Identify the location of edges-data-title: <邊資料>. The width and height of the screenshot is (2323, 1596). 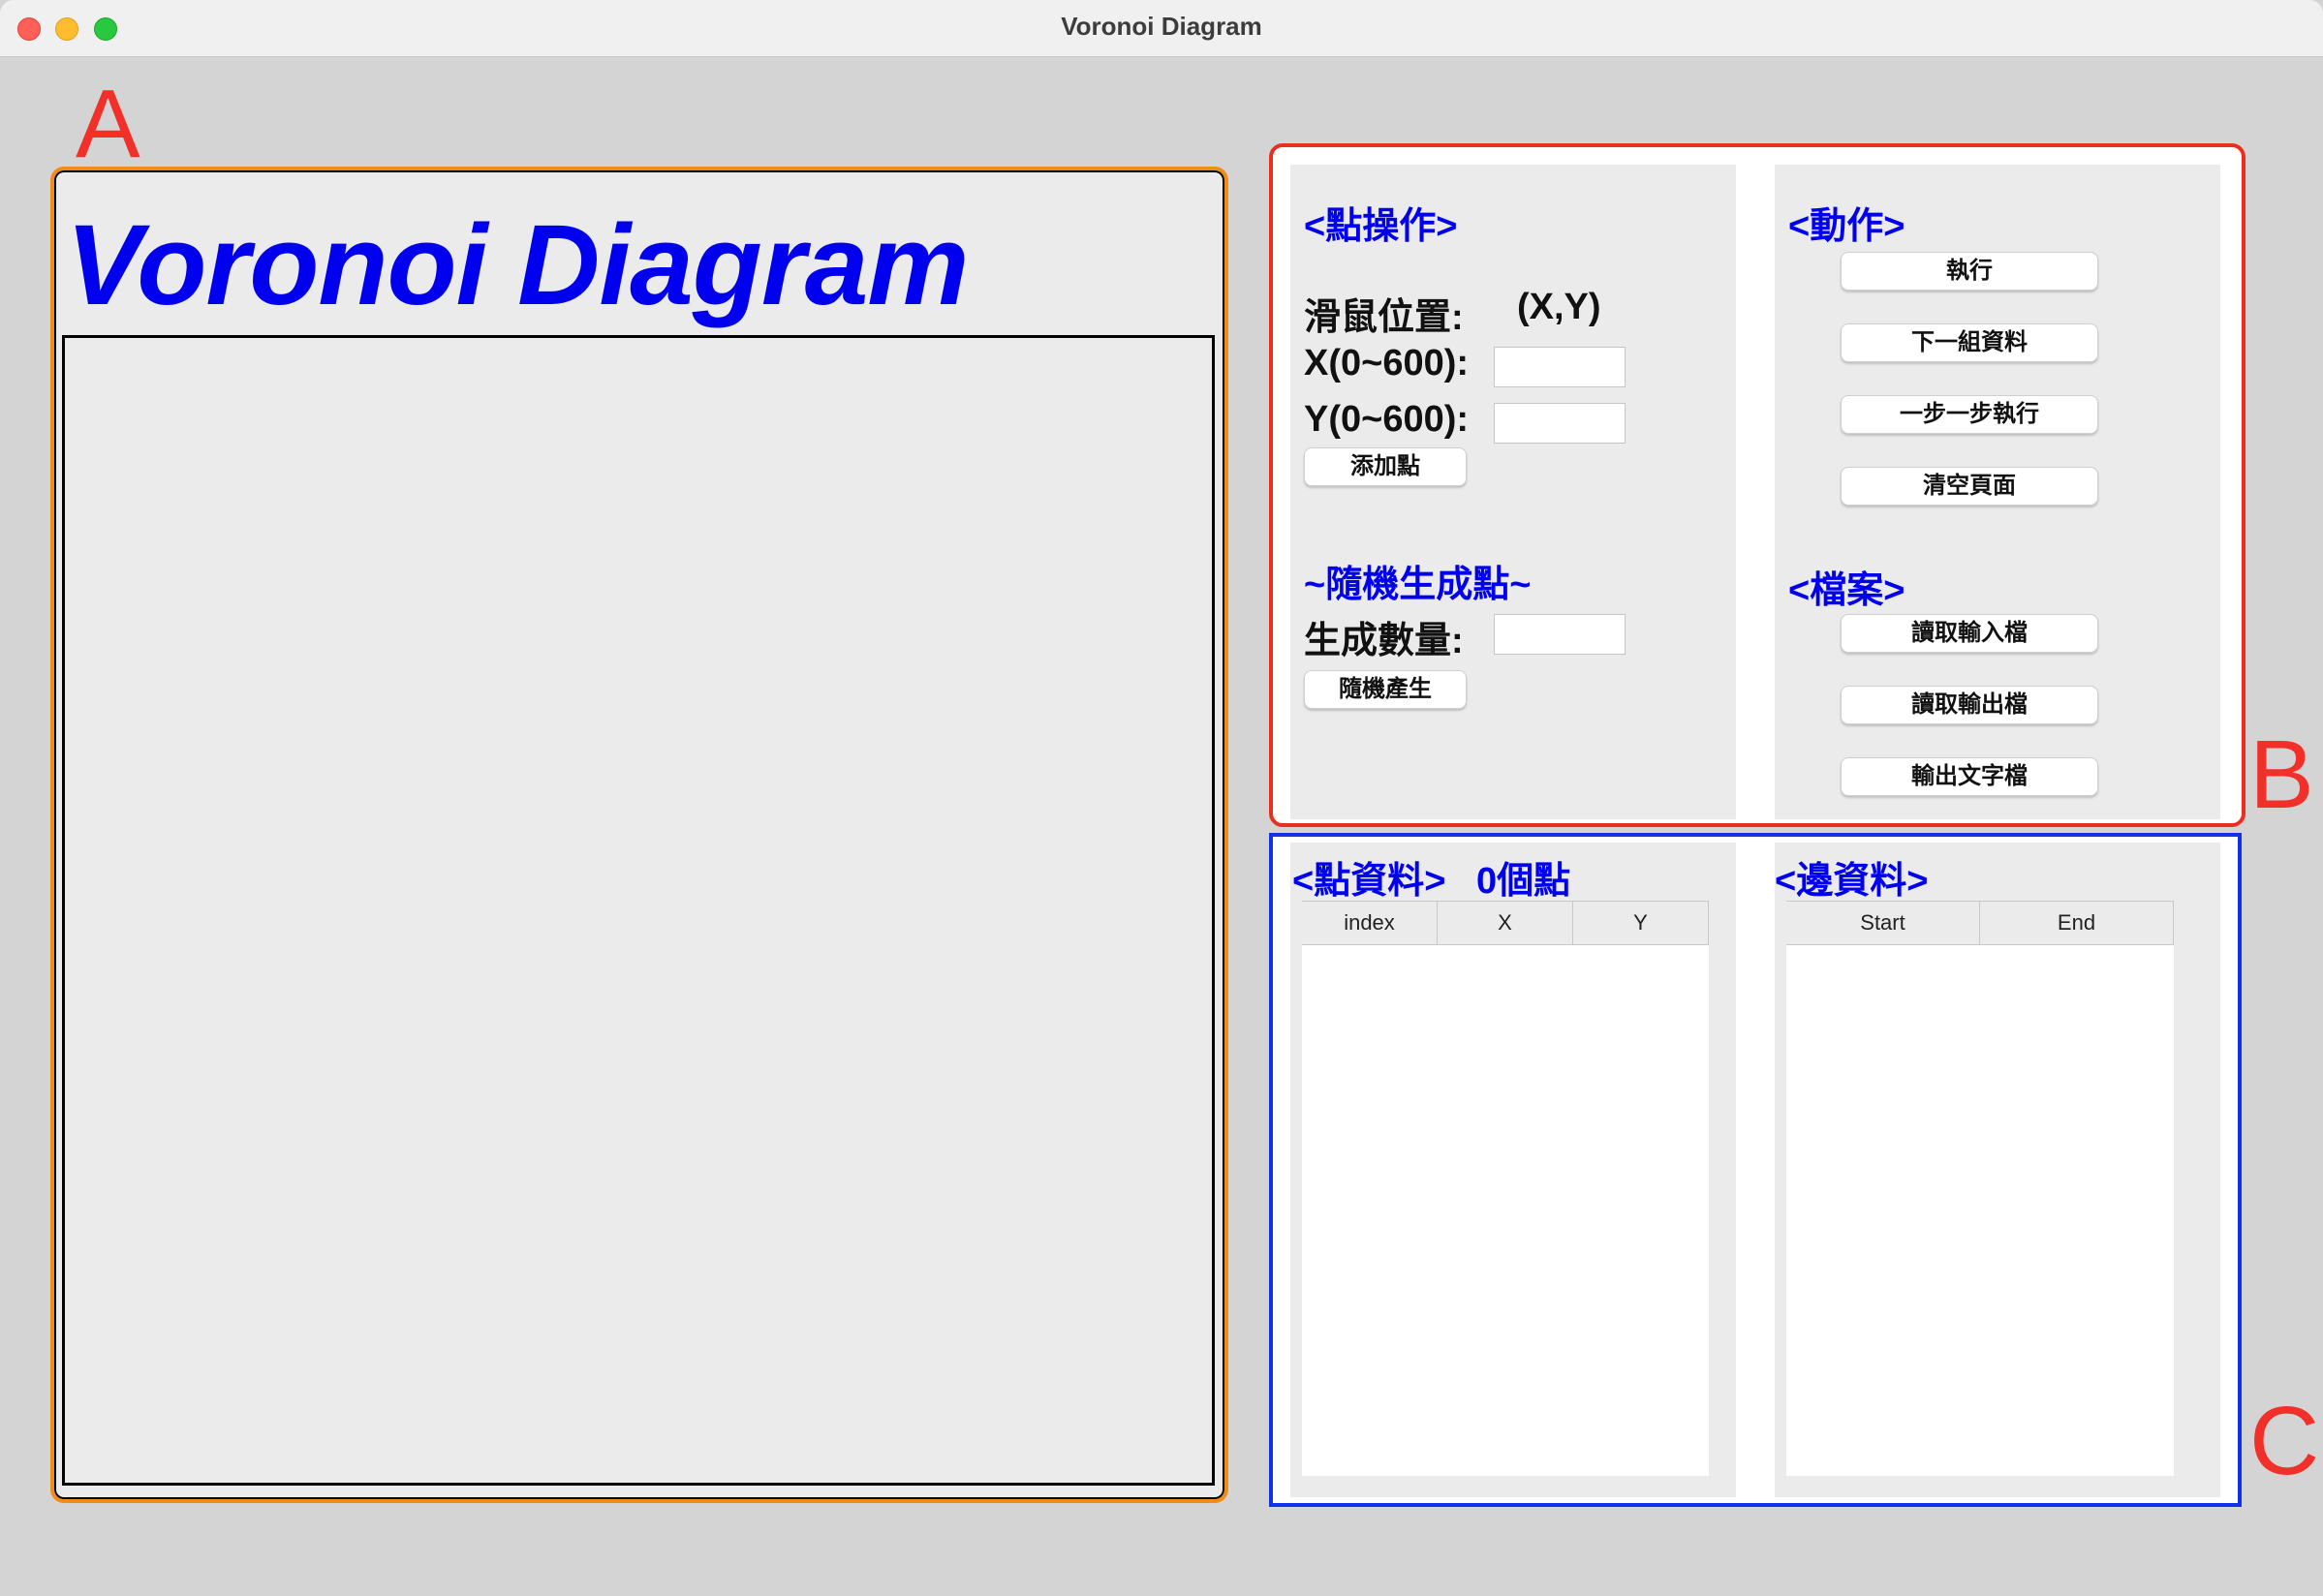
(1852, 881).